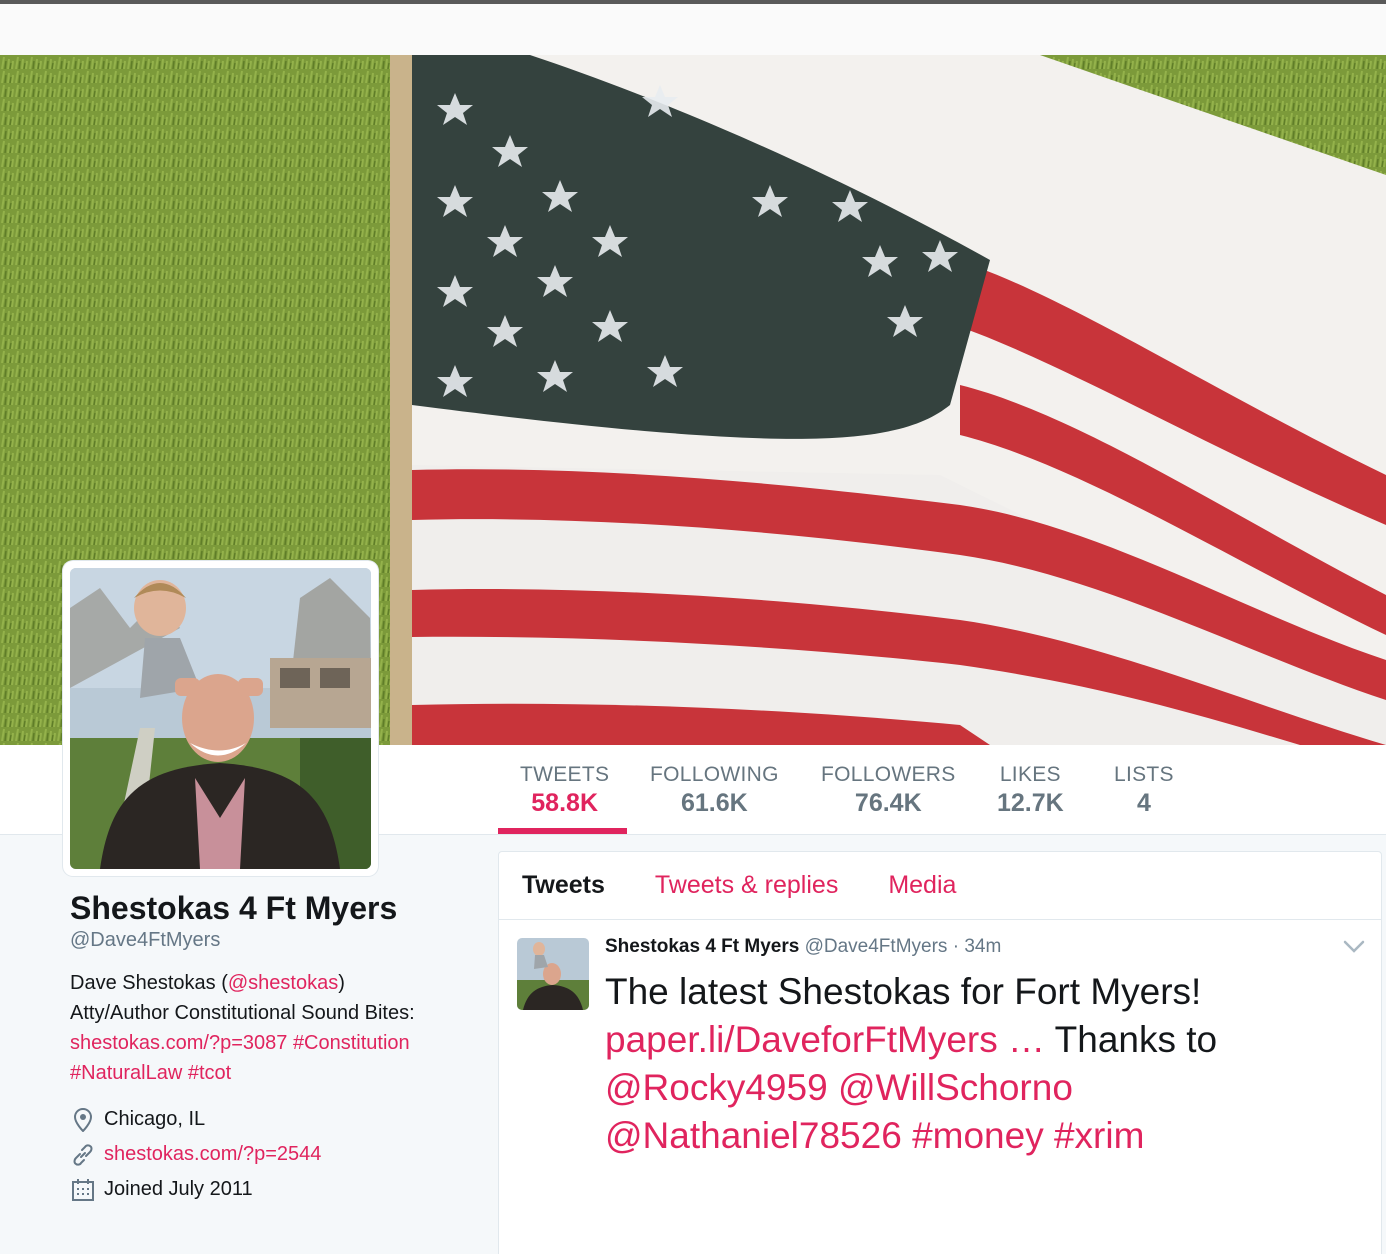 The image size is (1386, 1254). I want to click on website-link: shestokas.com/?p=2544, so click(212, 1154).